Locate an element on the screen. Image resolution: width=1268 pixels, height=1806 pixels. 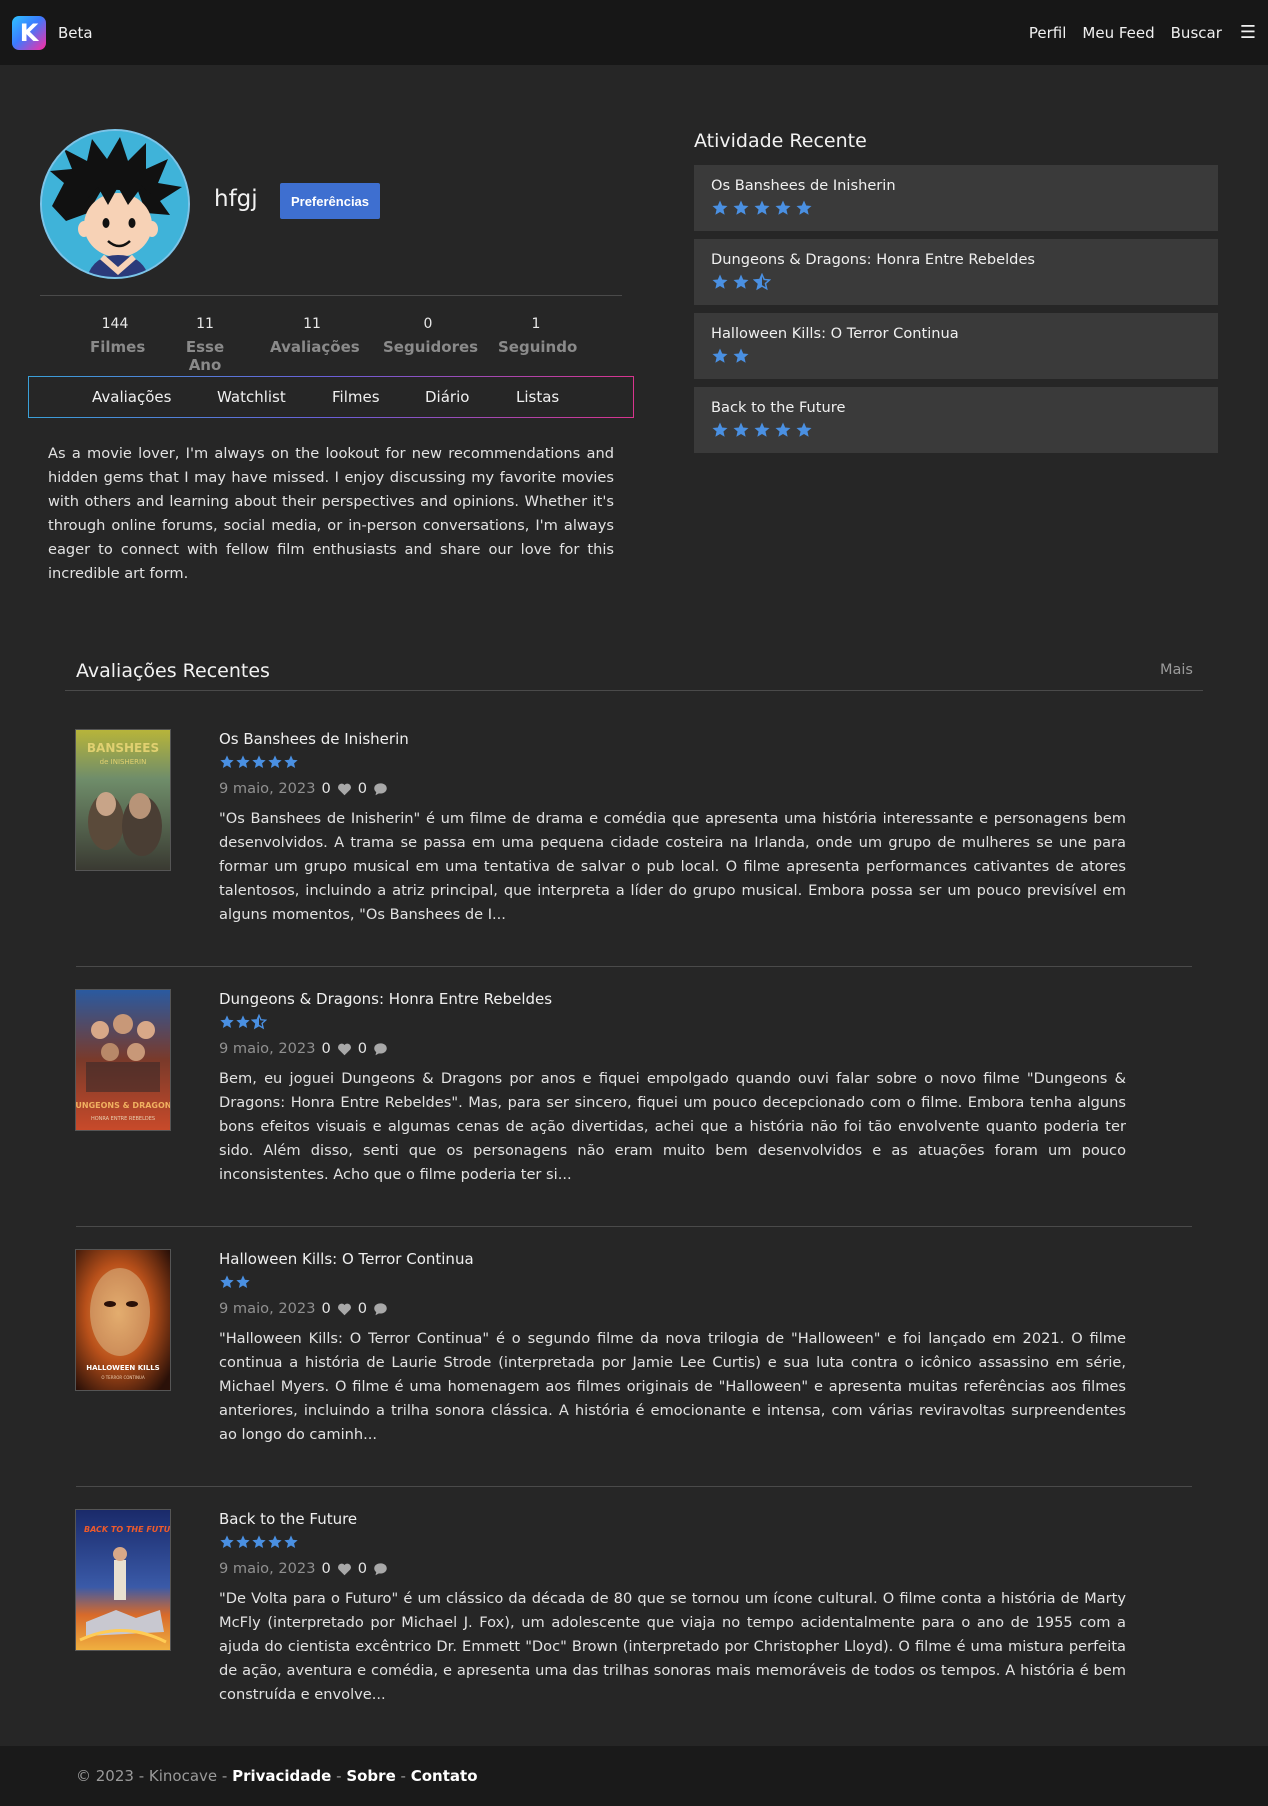
recent-reviews-divider is located at coordinates (634, 690).